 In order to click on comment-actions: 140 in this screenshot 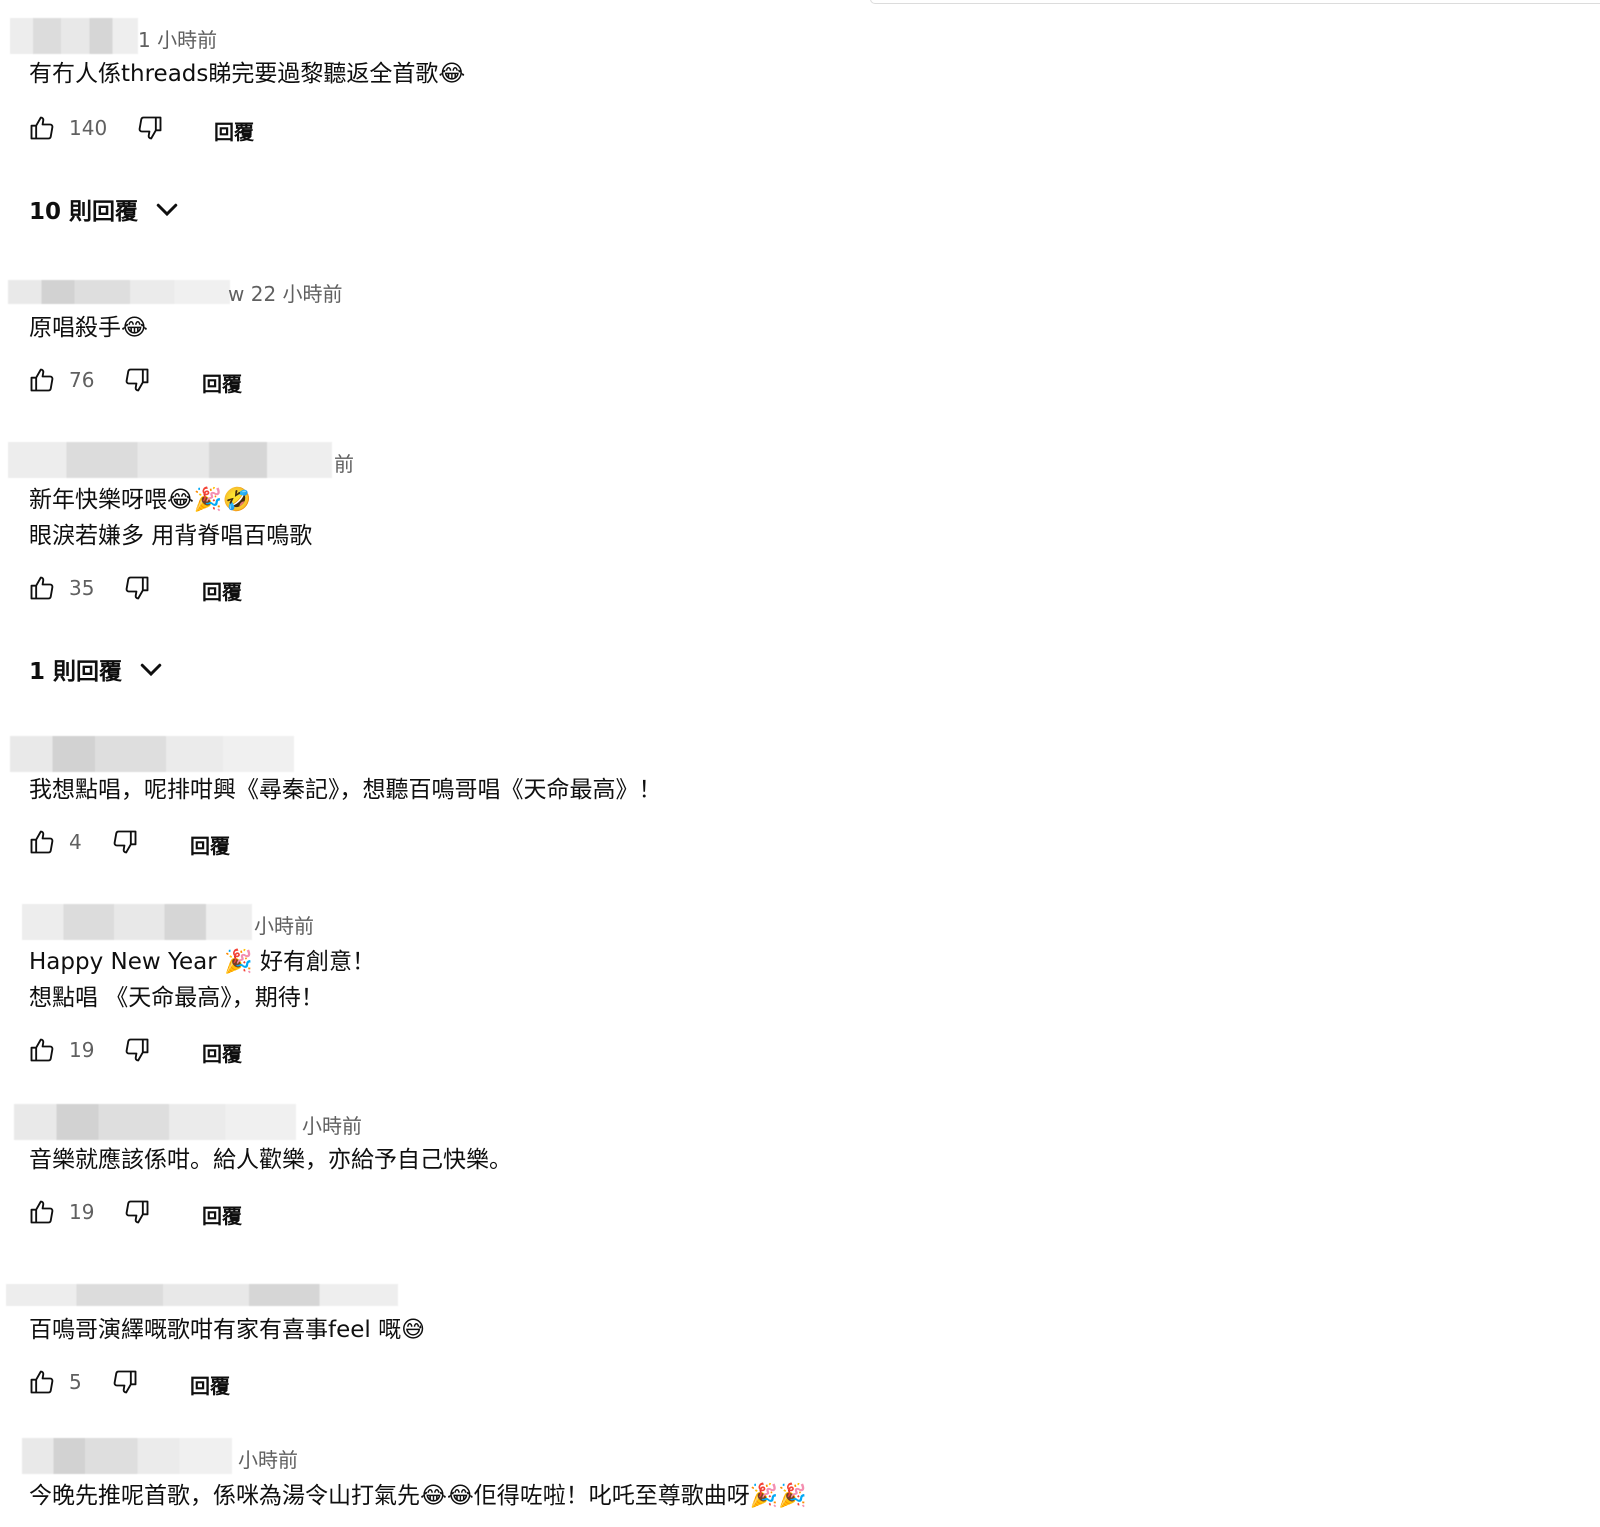, I will do `click(96, 128)`.